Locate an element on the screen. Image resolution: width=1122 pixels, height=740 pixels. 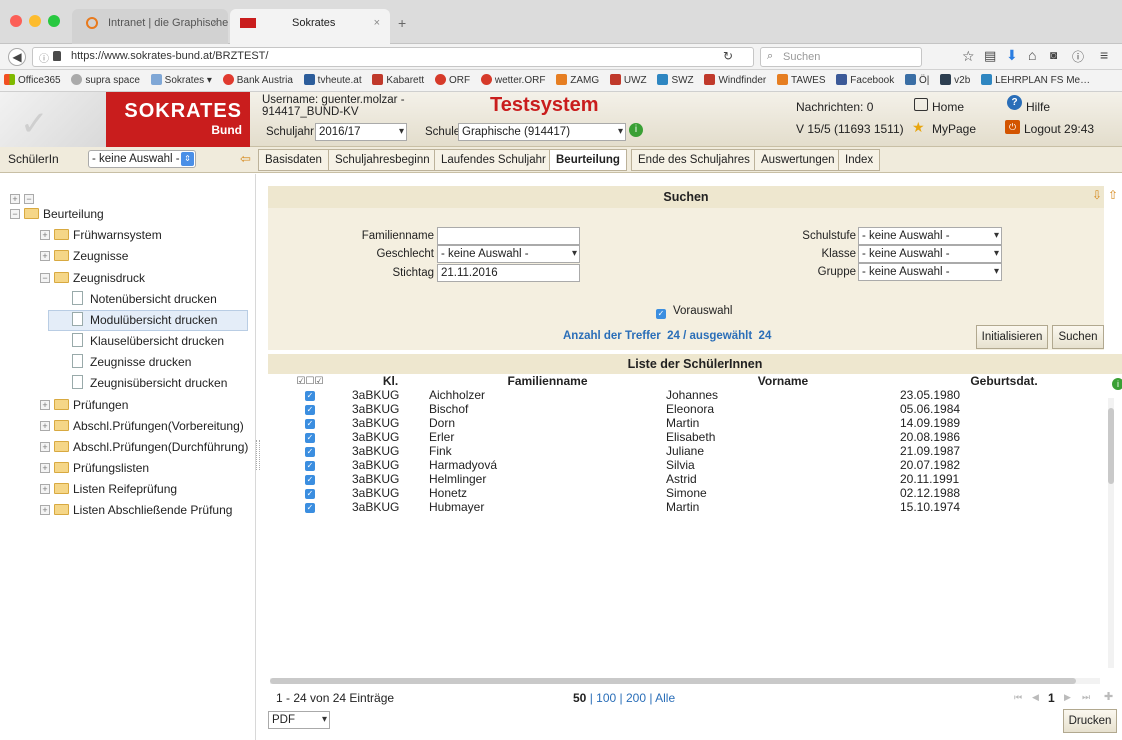
tree-node-abschl-pruefungen-vorbereitung: + Abschl.Prüfungen(Vorbereitung) is located at coordinates (142, 426).